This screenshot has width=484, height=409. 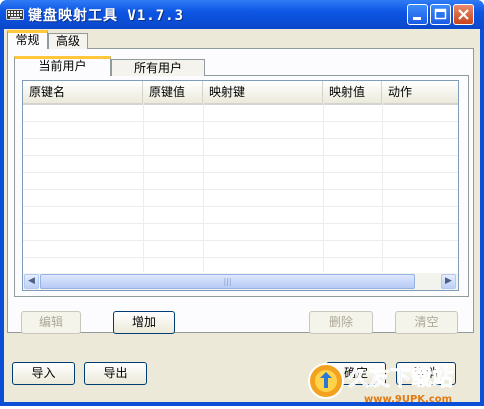 I want to click on horizontal-scrollbar: ◀ ||| ▶, so click(x=240, y=281).